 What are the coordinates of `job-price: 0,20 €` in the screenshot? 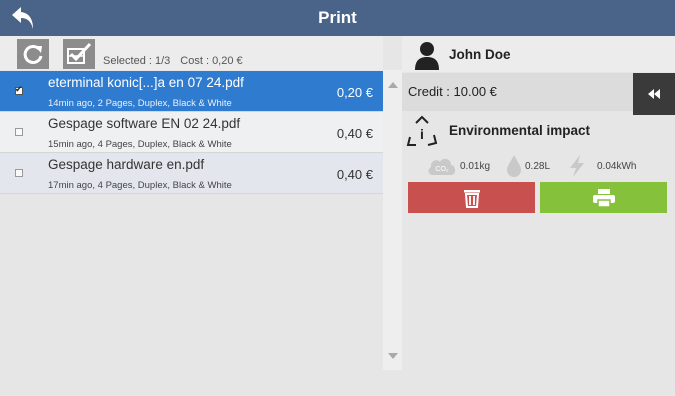 It's located at (354, 92).